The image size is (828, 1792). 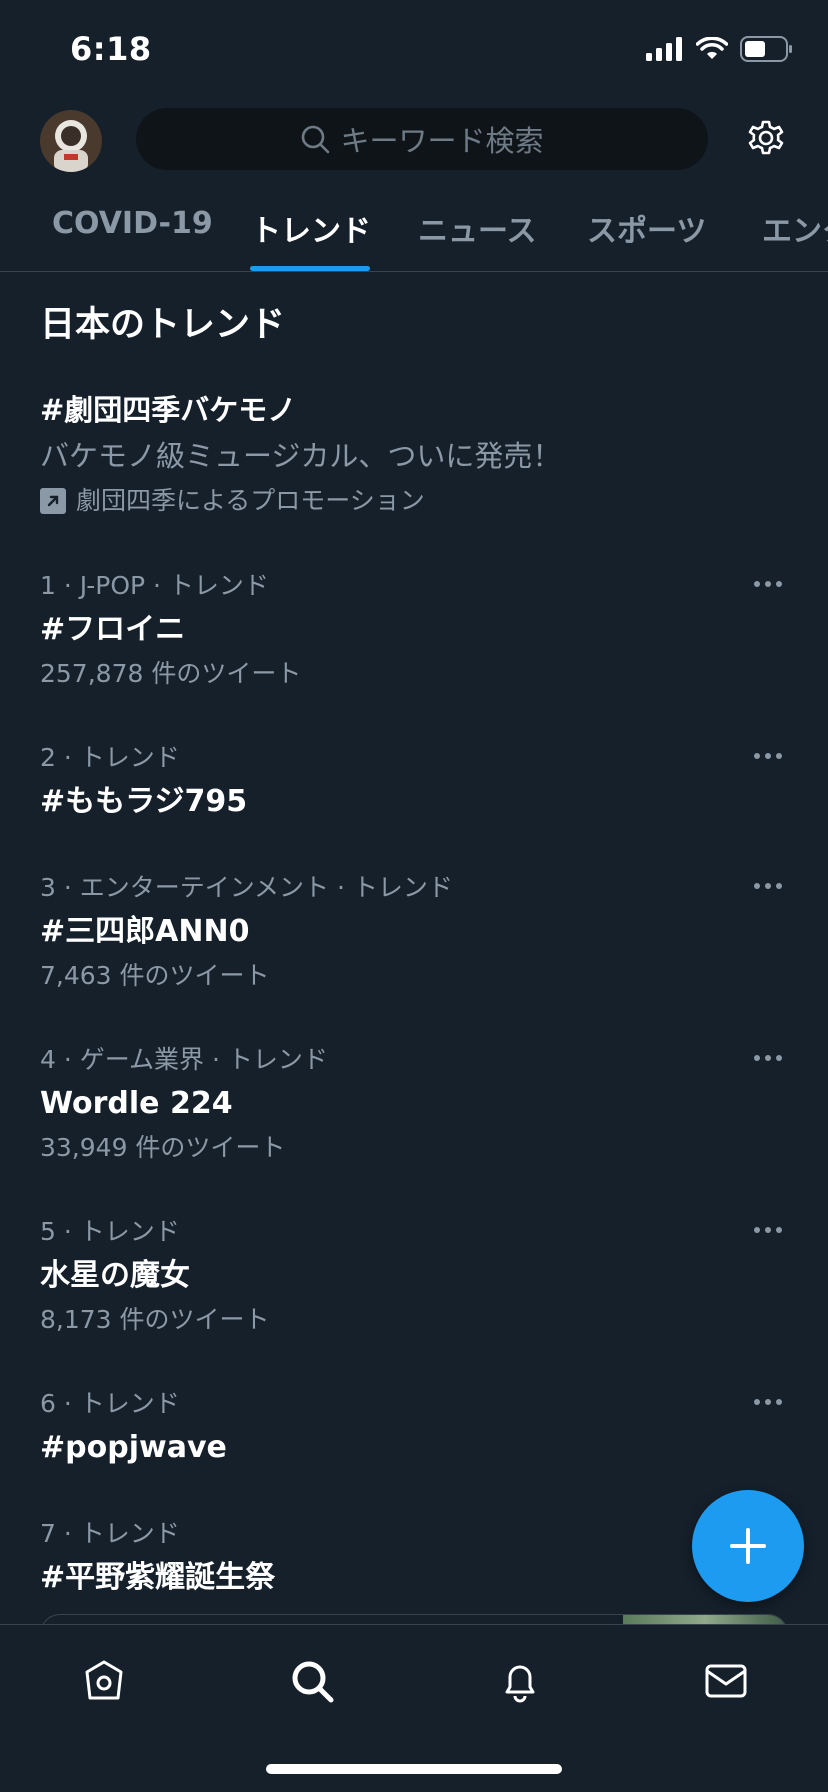 What do you see at coordinates (110, 757) in the screenshot?
I see `trend-meta: 2 · トレンド` at bounding box center [110, 757].